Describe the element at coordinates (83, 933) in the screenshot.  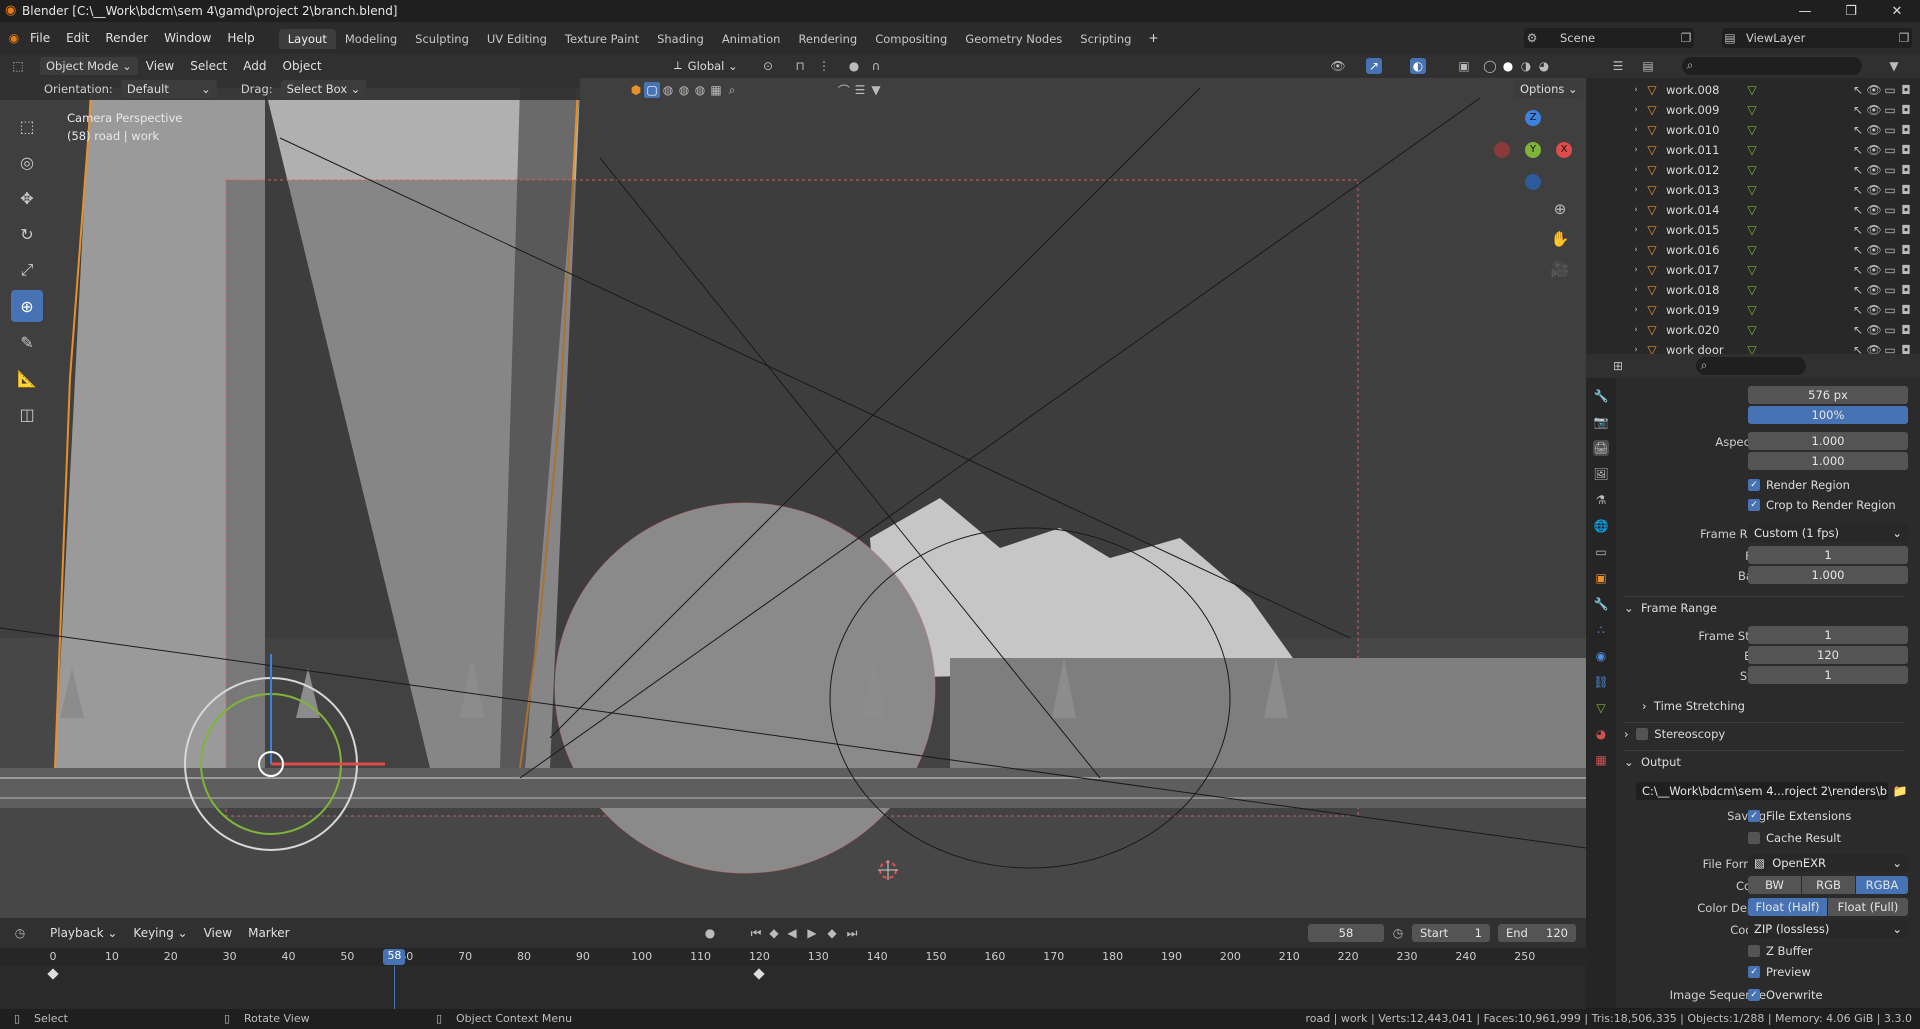
I see `timeline-menu-playback: Playback ⌄` at that location.